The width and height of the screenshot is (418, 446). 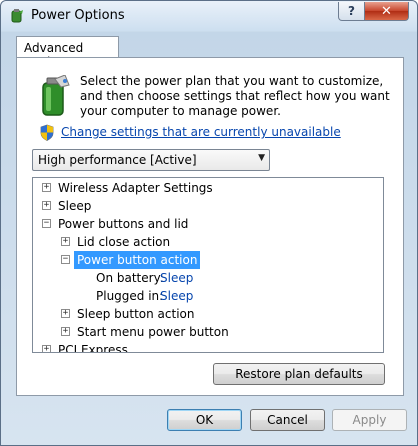 What do you see at coordinates (261, 158) in the screenshot?
I see `chevron-down-icon: ▼` at bounding box center [261, 158].